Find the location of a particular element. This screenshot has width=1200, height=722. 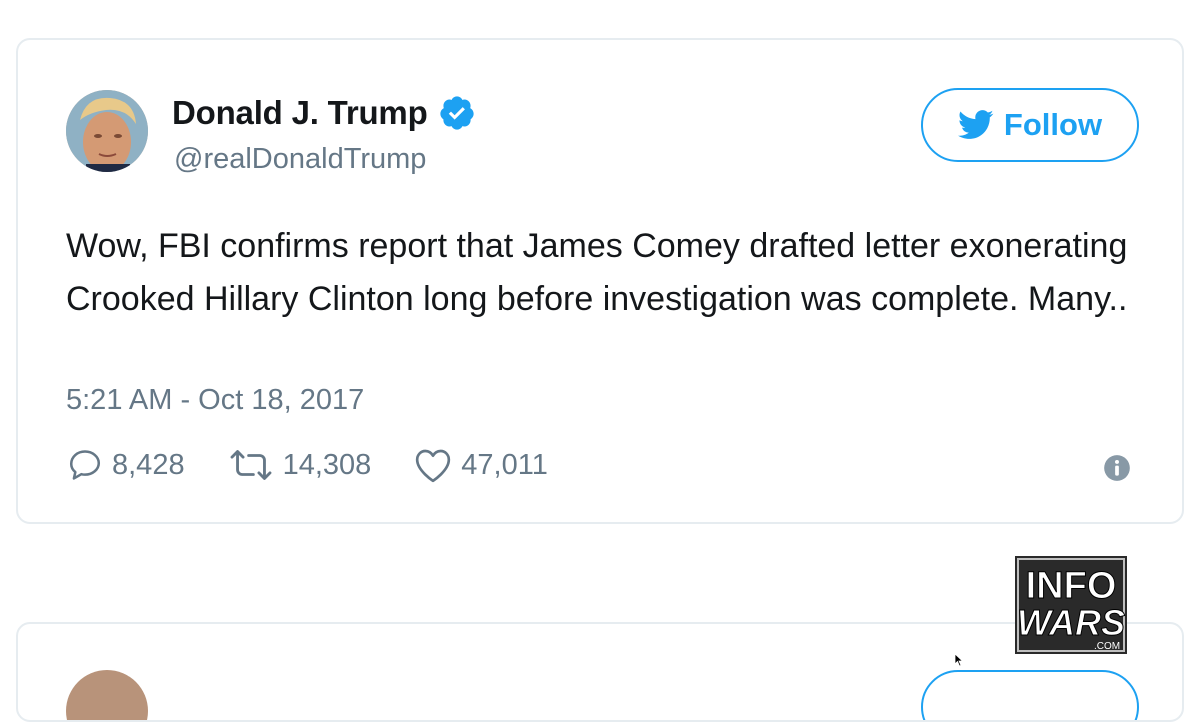

reply-icon is located at coordinates (85, 465).